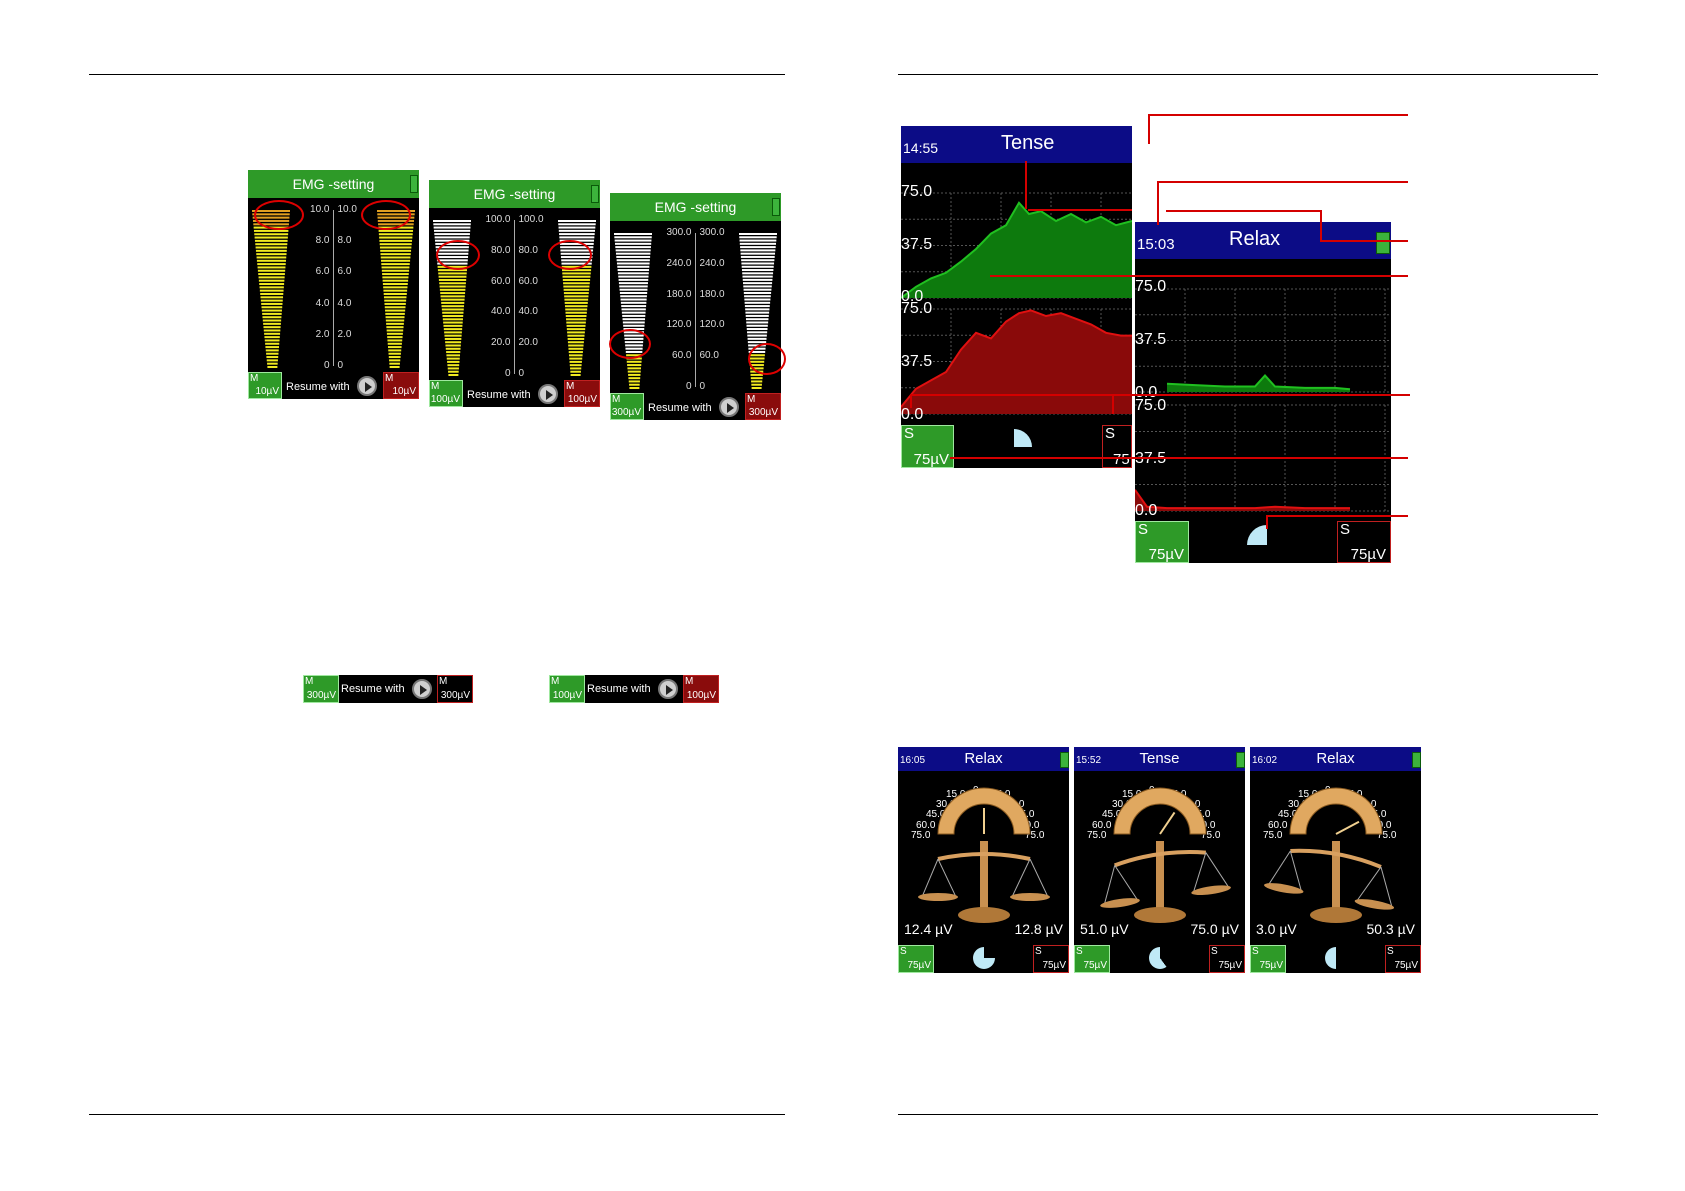  Describe the element at coordinates (679, 294) in the screenshot. I see `emg-tick-label-left: 180.0` at that location.